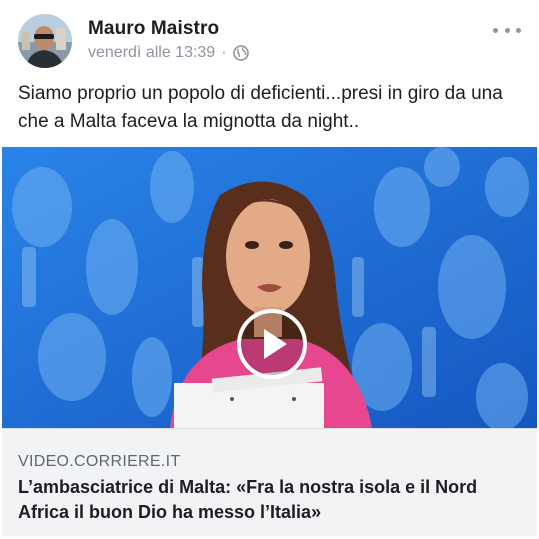 The width and height of the screenshot is (539, 539). Describe the element at coordinates (45, 41) in the screenshot. I see `avatar` at that location.